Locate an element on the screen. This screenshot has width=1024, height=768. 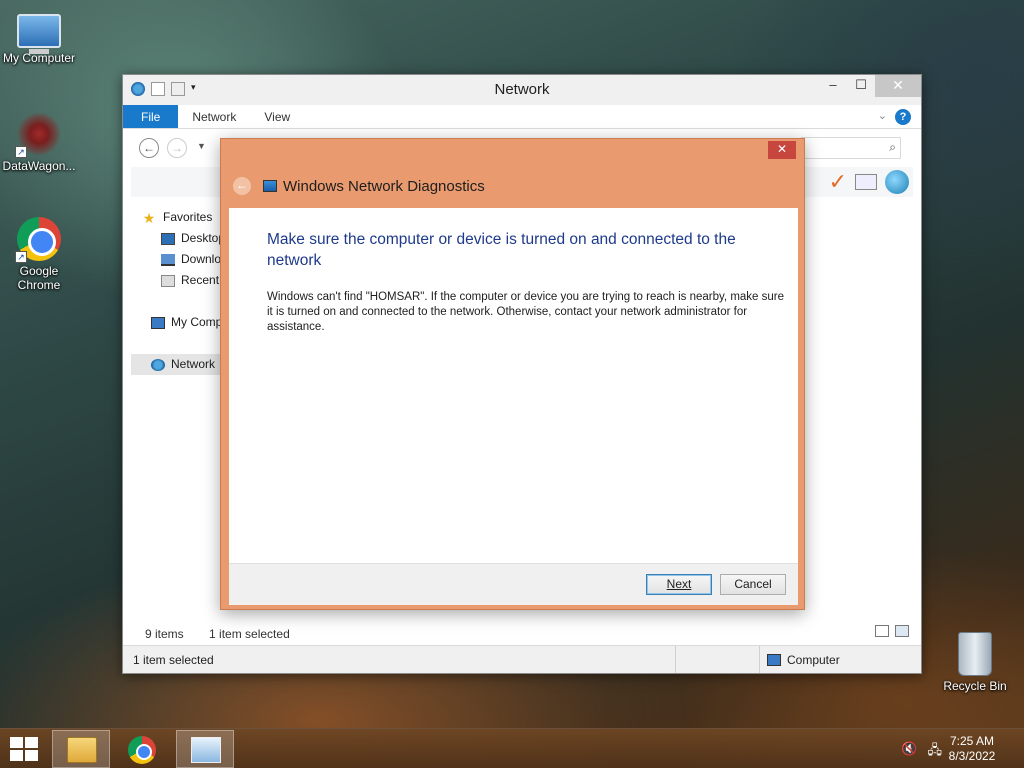
items-selected: 1 item selected is located at coordinates (249, 634).